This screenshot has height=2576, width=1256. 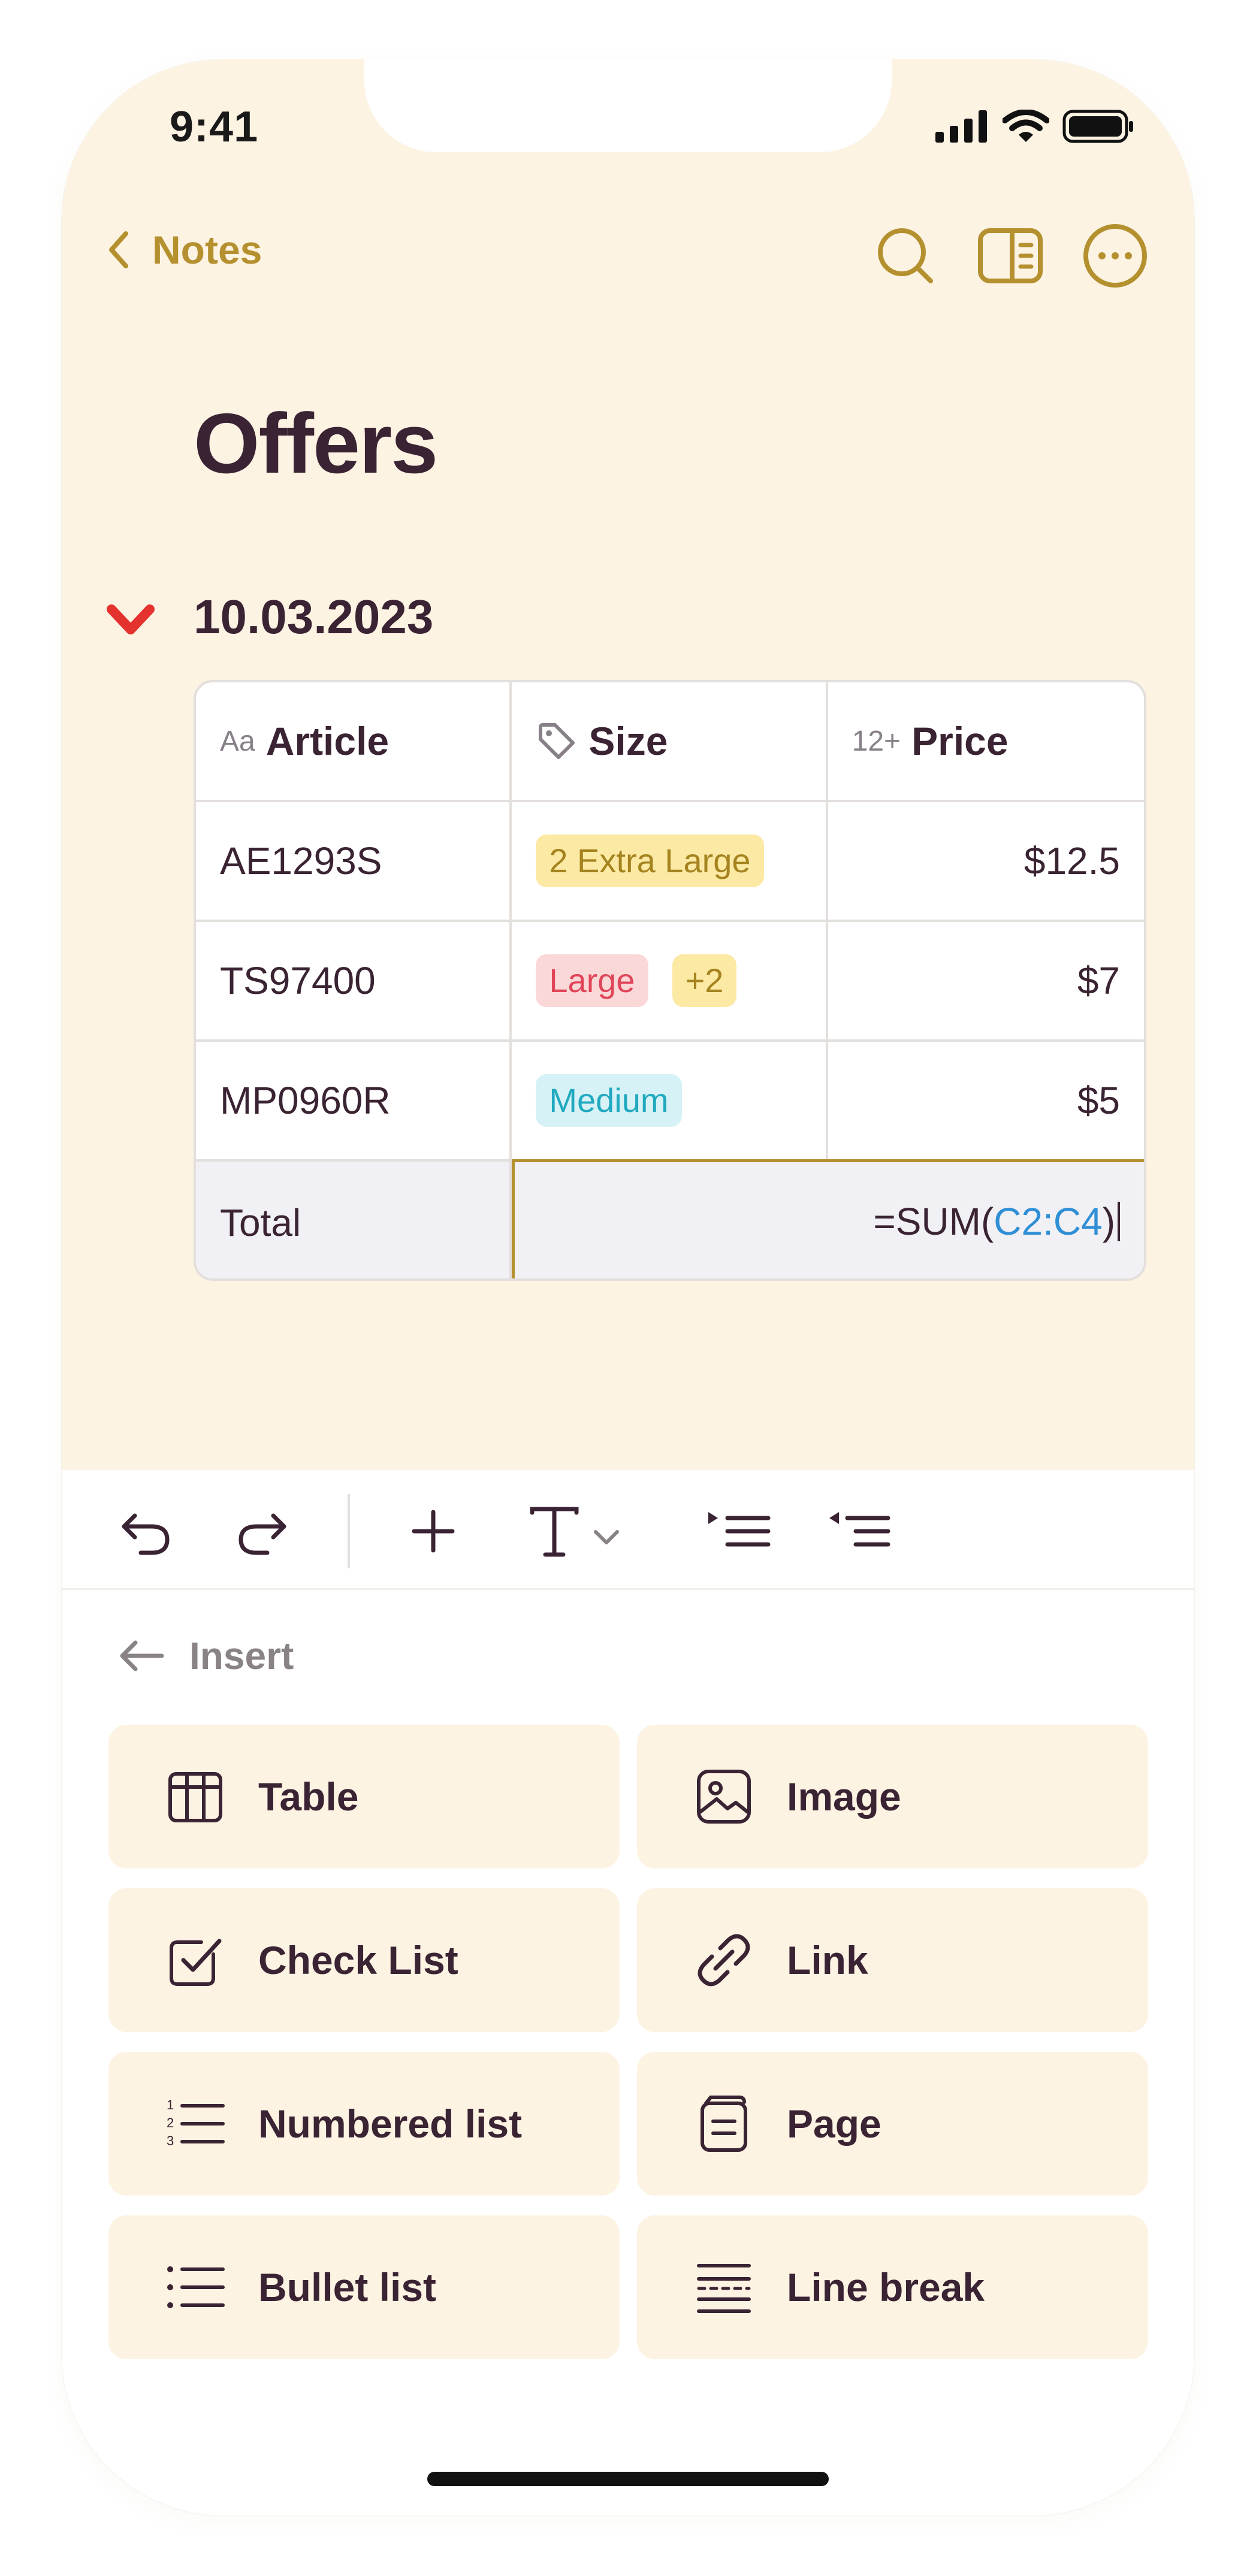 What do you see at coordinates (171, 2104) in the screenshot?
I see `svg-text: 1` at bounding box center [171, 2104].